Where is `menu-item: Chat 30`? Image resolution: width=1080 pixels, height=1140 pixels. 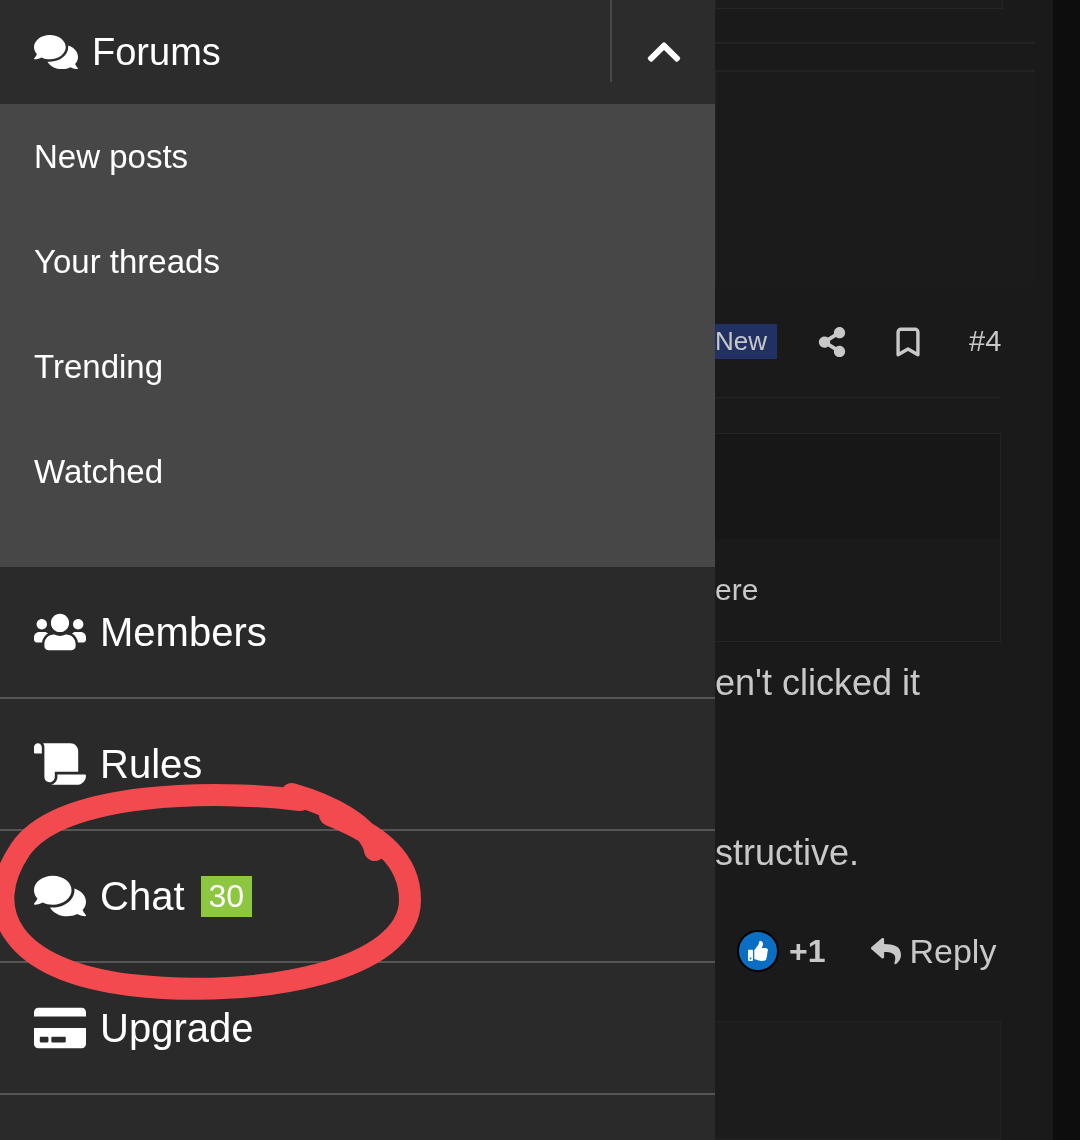
menu-item: Chat 30 is located at coordinates (357, 897).